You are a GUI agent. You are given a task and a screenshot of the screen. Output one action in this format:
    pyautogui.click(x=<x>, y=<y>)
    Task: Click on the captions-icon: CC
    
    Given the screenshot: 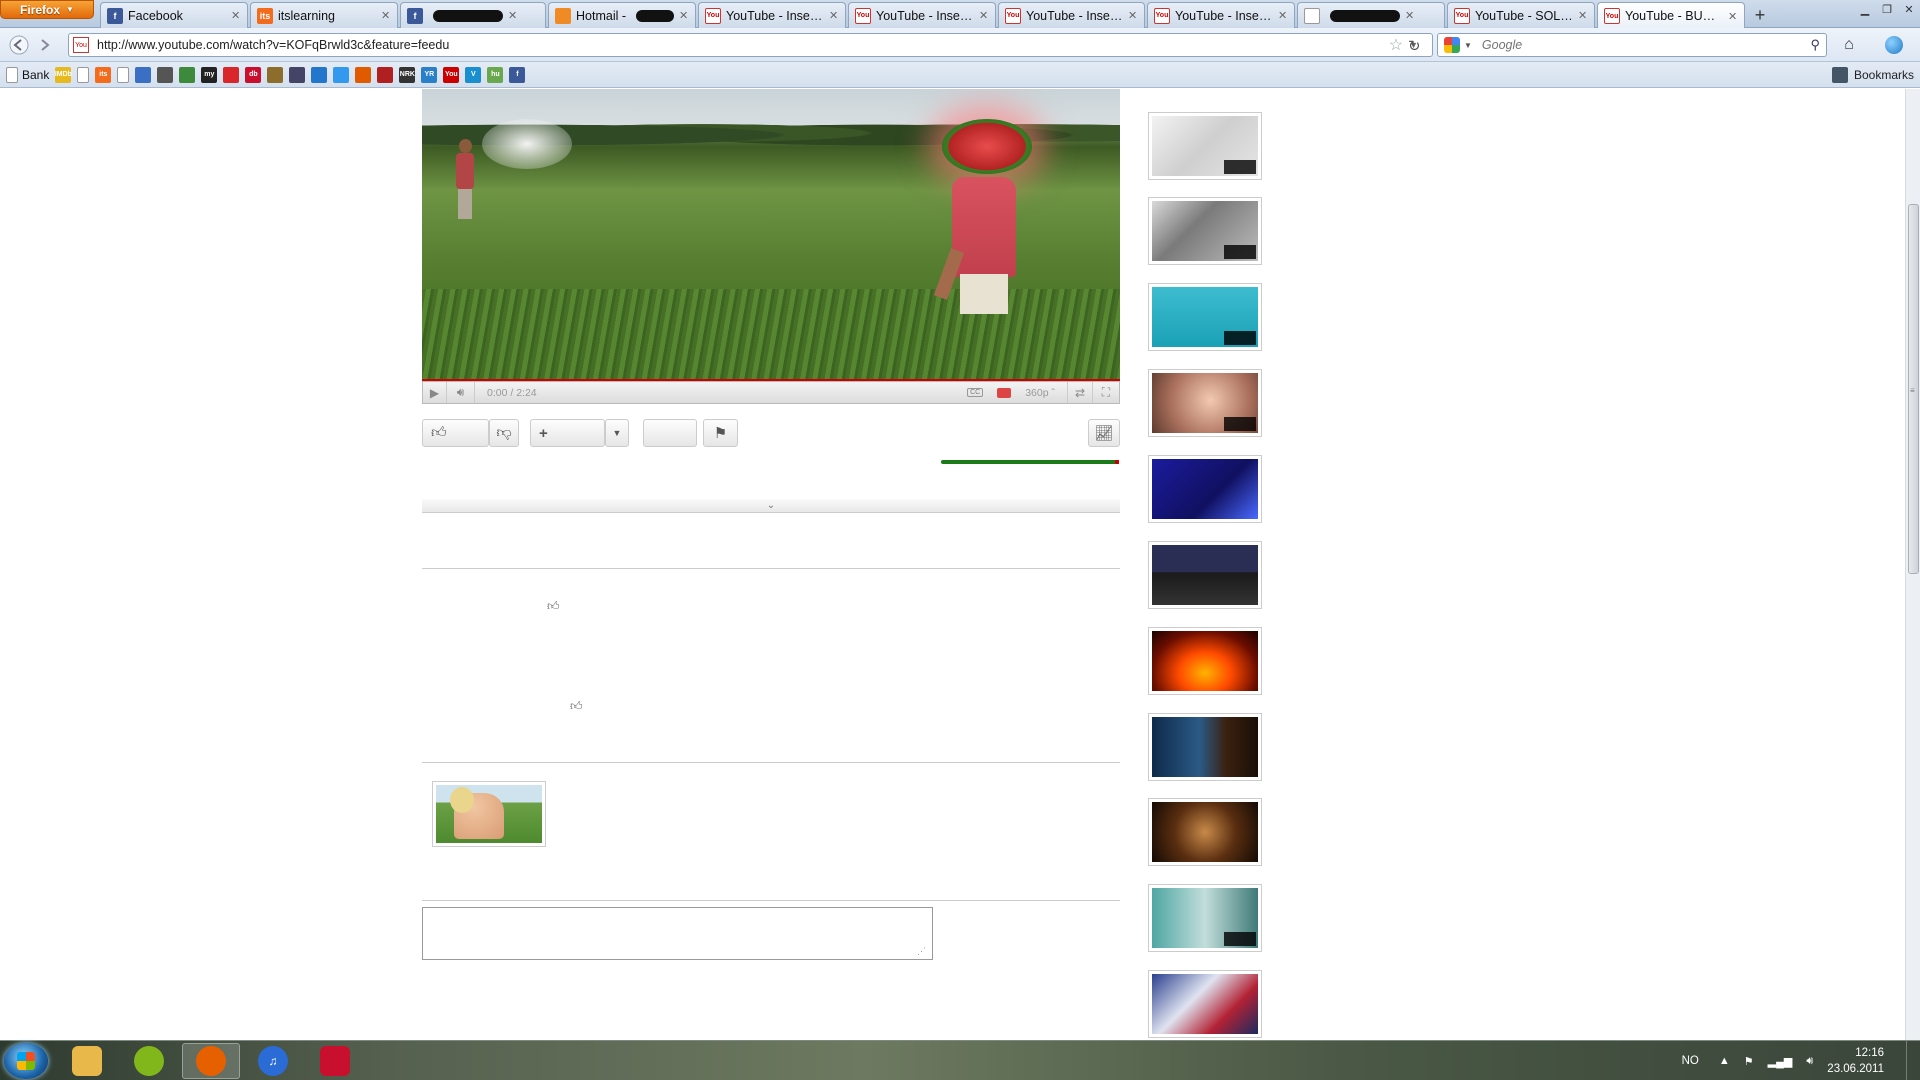 What is the action you would take?
    pyautogui.click(x=975, y=392)
    